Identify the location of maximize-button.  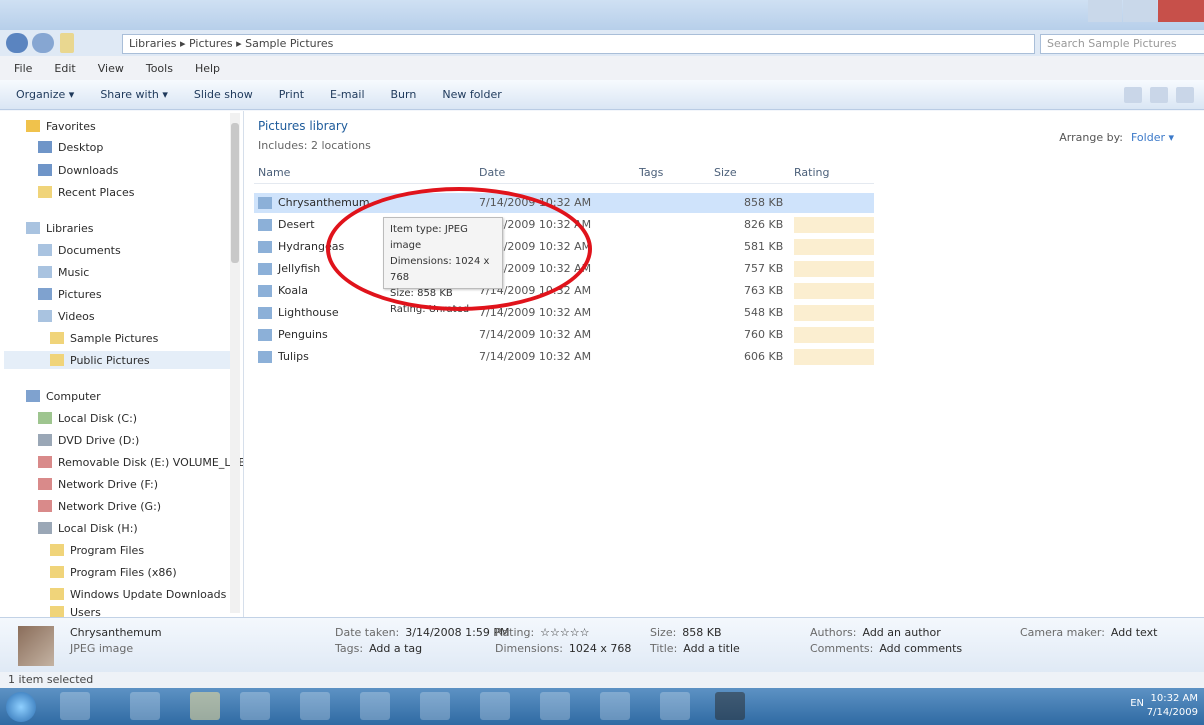
(1140, 11).